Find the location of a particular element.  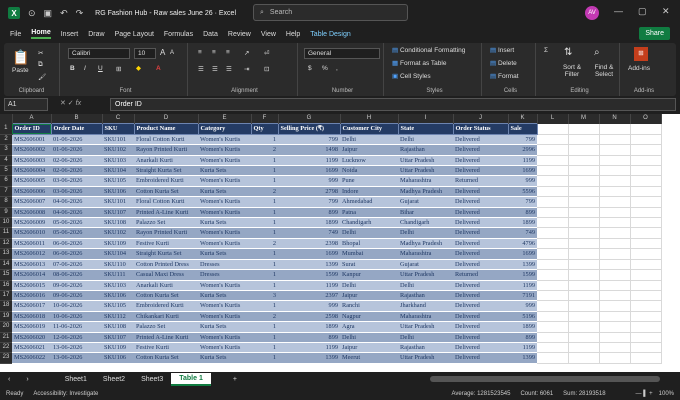

sheet-tab-table1: Table 1 is located at coordinates (191, 379).